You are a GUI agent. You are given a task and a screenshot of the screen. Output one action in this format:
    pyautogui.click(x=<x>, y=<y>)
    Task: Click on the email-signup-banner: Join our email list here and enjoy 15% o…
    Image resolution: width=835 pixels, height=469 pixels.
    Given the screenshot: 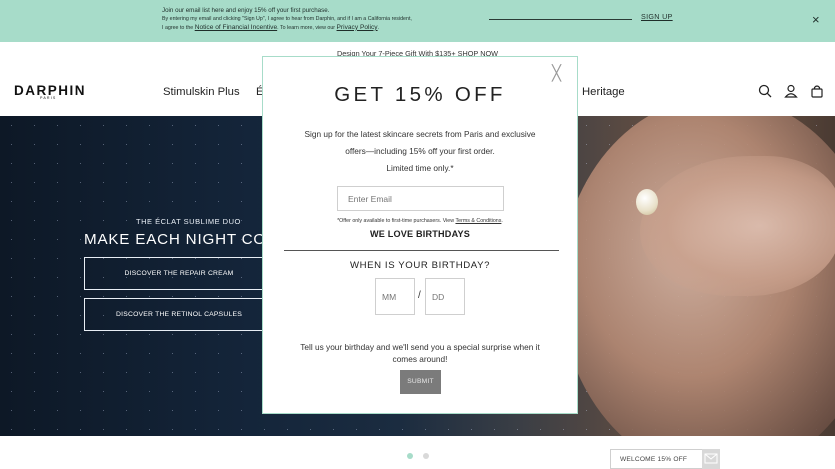 What is the action you would take?
    pyautogui.click(x=417, y=21)
    